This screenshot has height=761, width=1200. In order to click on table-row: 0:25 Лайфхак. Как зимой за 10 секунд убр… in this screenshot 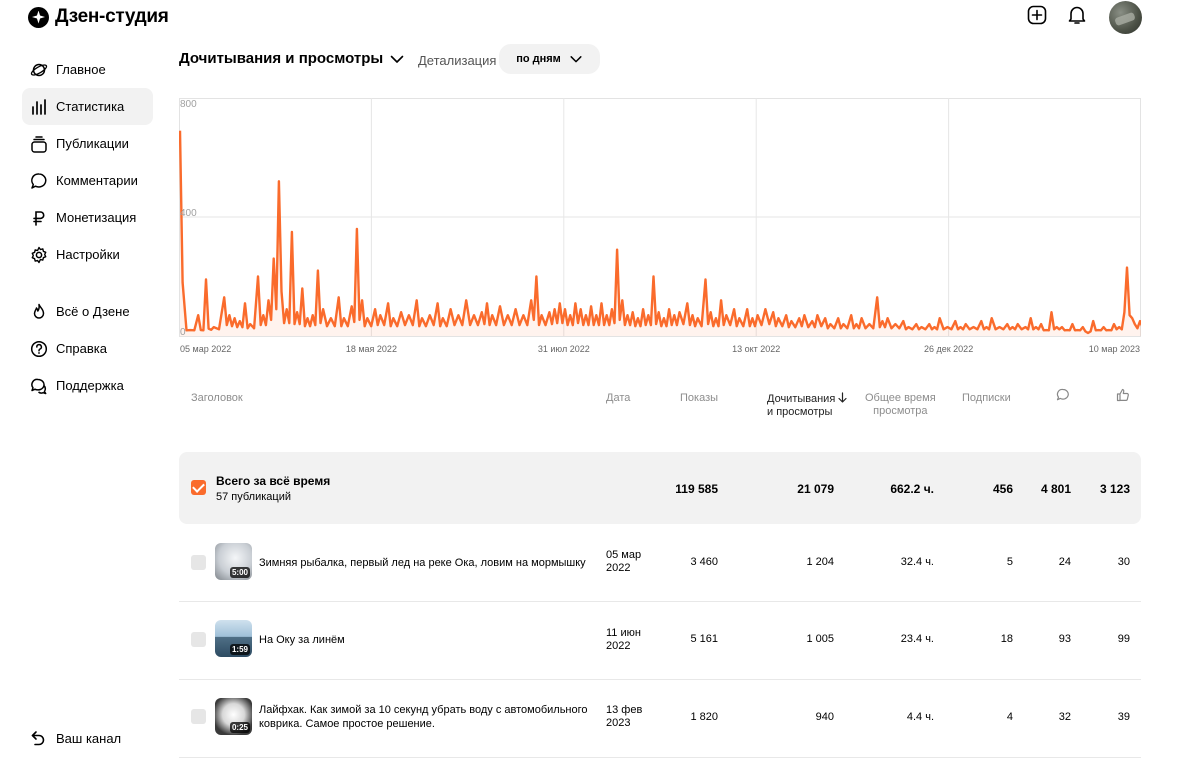, I will do `click(660, 719)`.